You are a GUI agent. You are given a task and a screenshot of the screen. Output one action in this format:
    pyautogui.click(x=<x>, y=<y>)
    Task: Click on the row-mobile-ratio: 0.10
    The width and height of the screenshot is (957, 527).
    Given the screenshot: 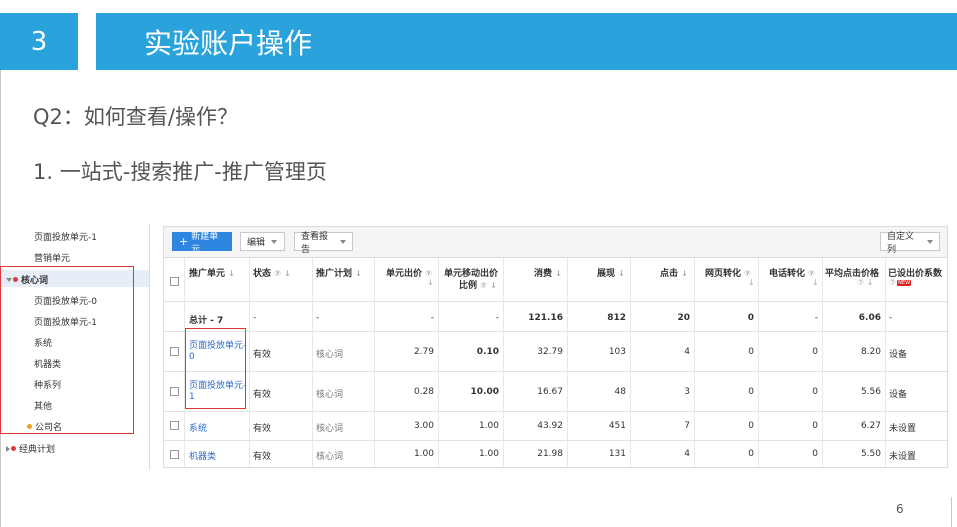 What is the action you would take?
    pyautogui.click(x=470, y=352)
    